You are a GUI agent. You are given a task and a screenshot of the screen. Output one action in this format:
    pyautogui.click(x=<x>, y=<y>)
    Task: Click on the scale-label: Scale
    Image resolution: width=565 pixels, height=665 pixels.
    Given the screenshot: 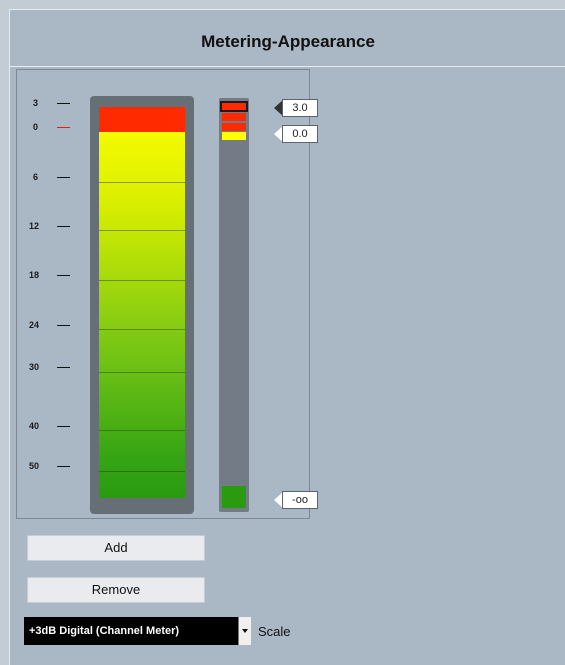 What is the action you would take?
    pyautogui.click(x=274, y=631)
    